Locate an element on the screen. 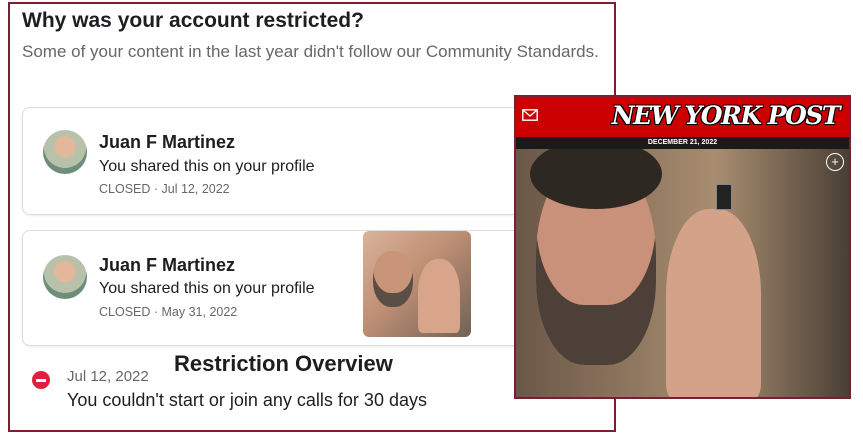 The height and width of the screenshot is (436, 863). plus-icon: + is located at coordinates (835, 162).